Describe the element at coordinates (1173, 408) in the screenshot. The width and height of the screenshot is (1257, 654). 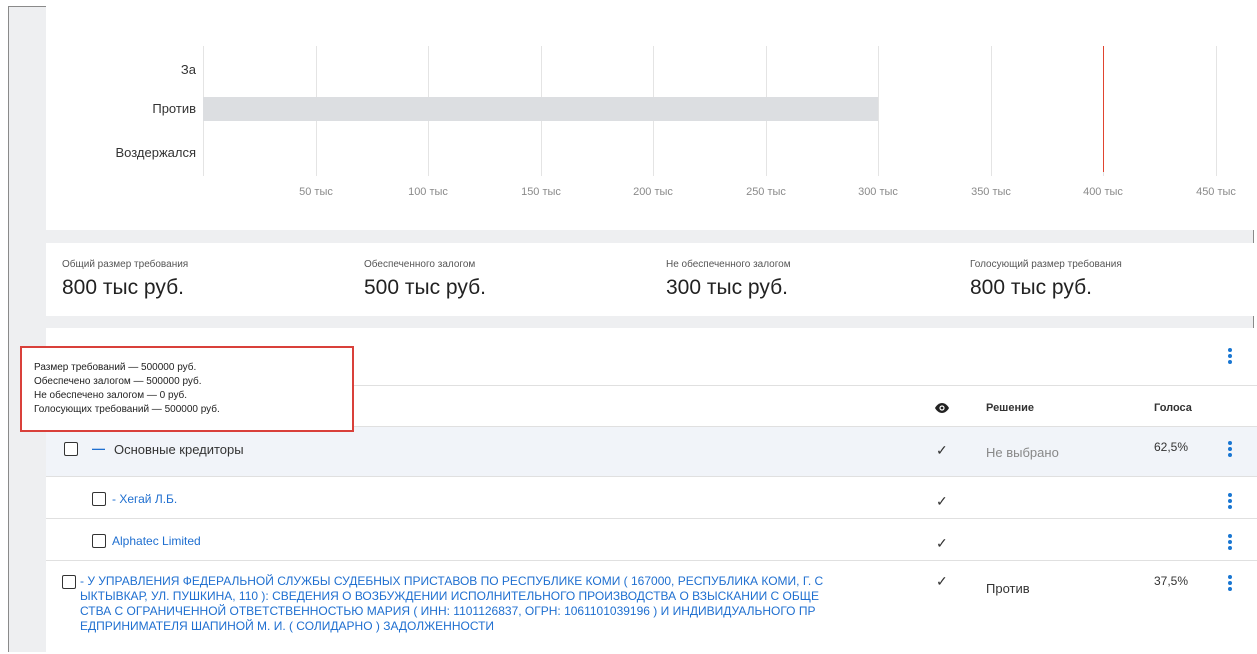
I see `header-votes: Голоса` at that location.